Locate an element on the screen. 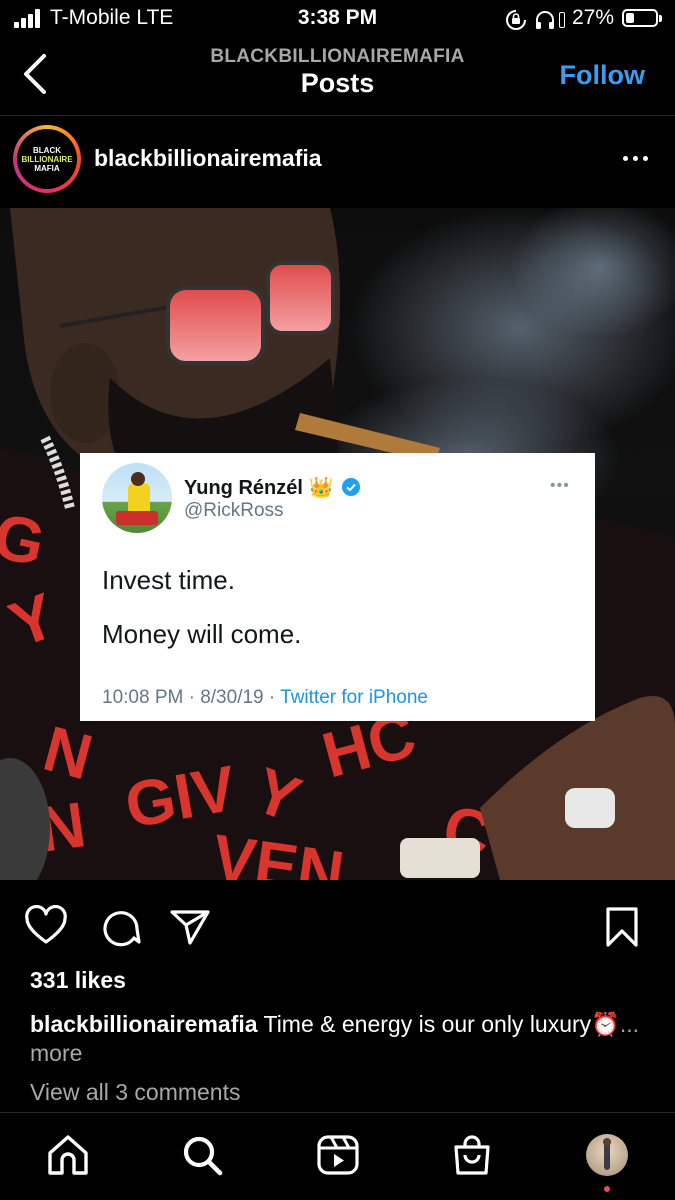 The image size is (675, 1200). header-divider is located at coordinates (337, 115).